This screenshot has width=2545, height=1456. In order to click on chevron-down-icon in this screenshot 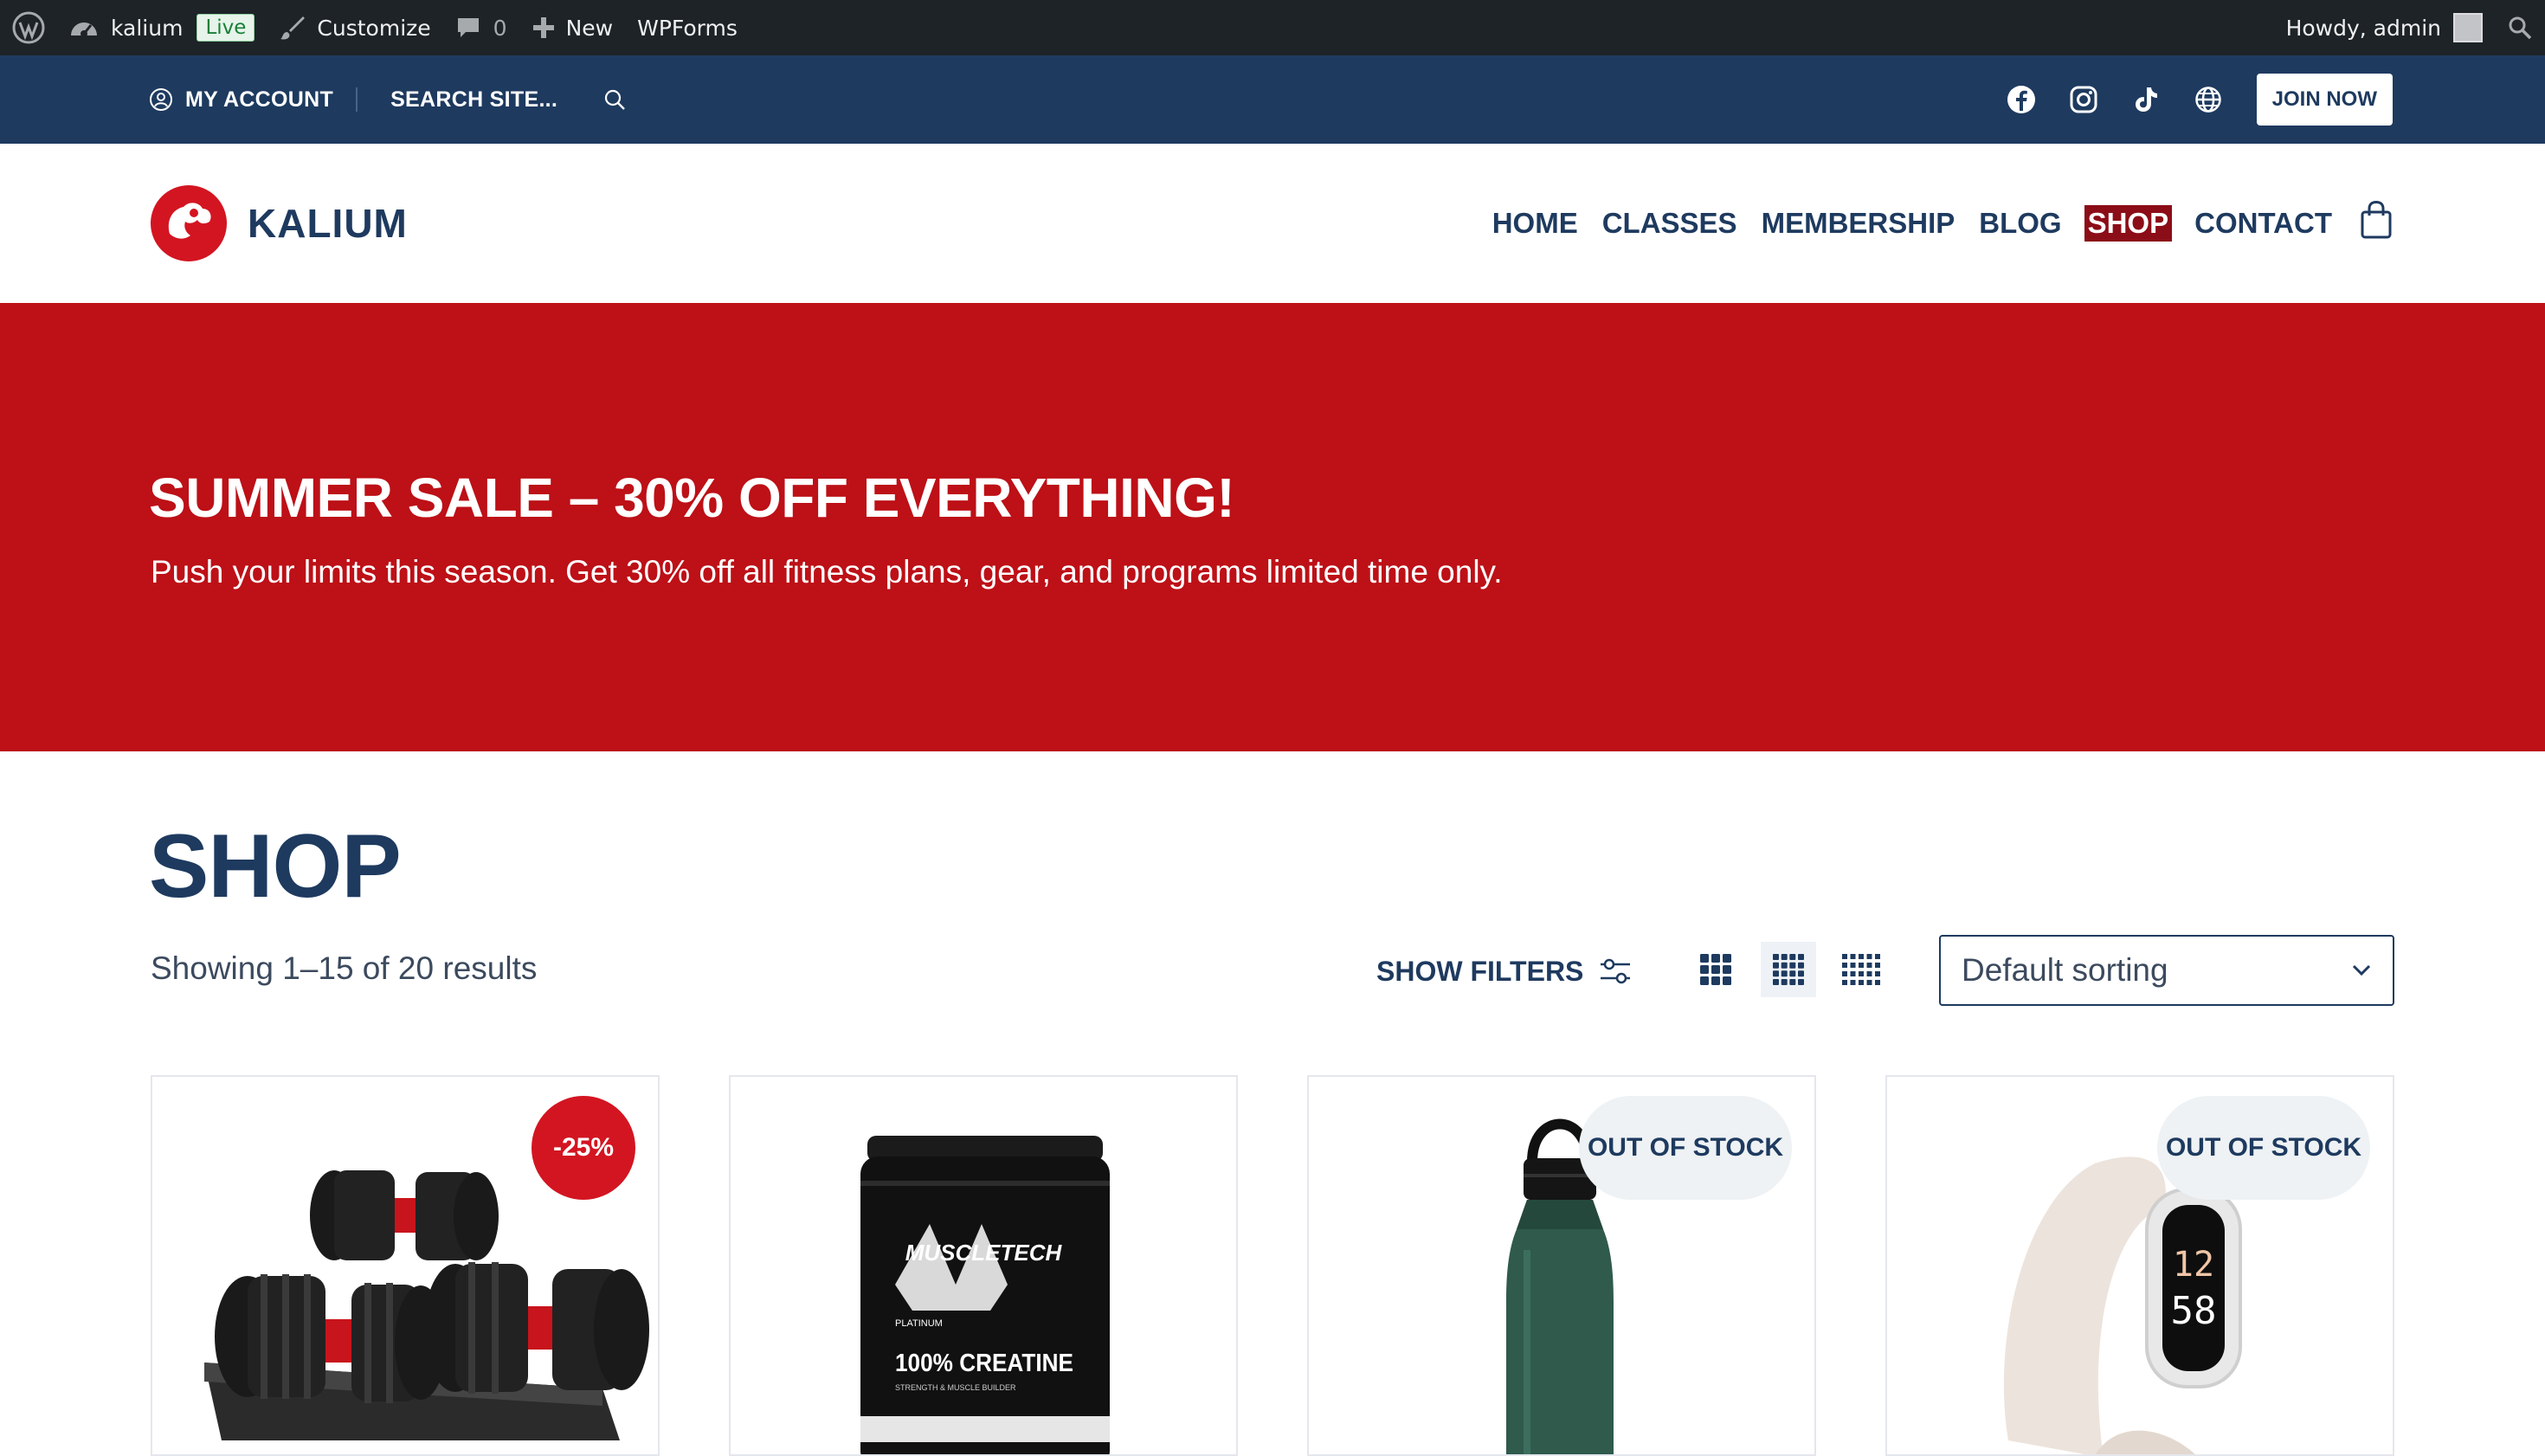, I will do `click(2361, 970)`.